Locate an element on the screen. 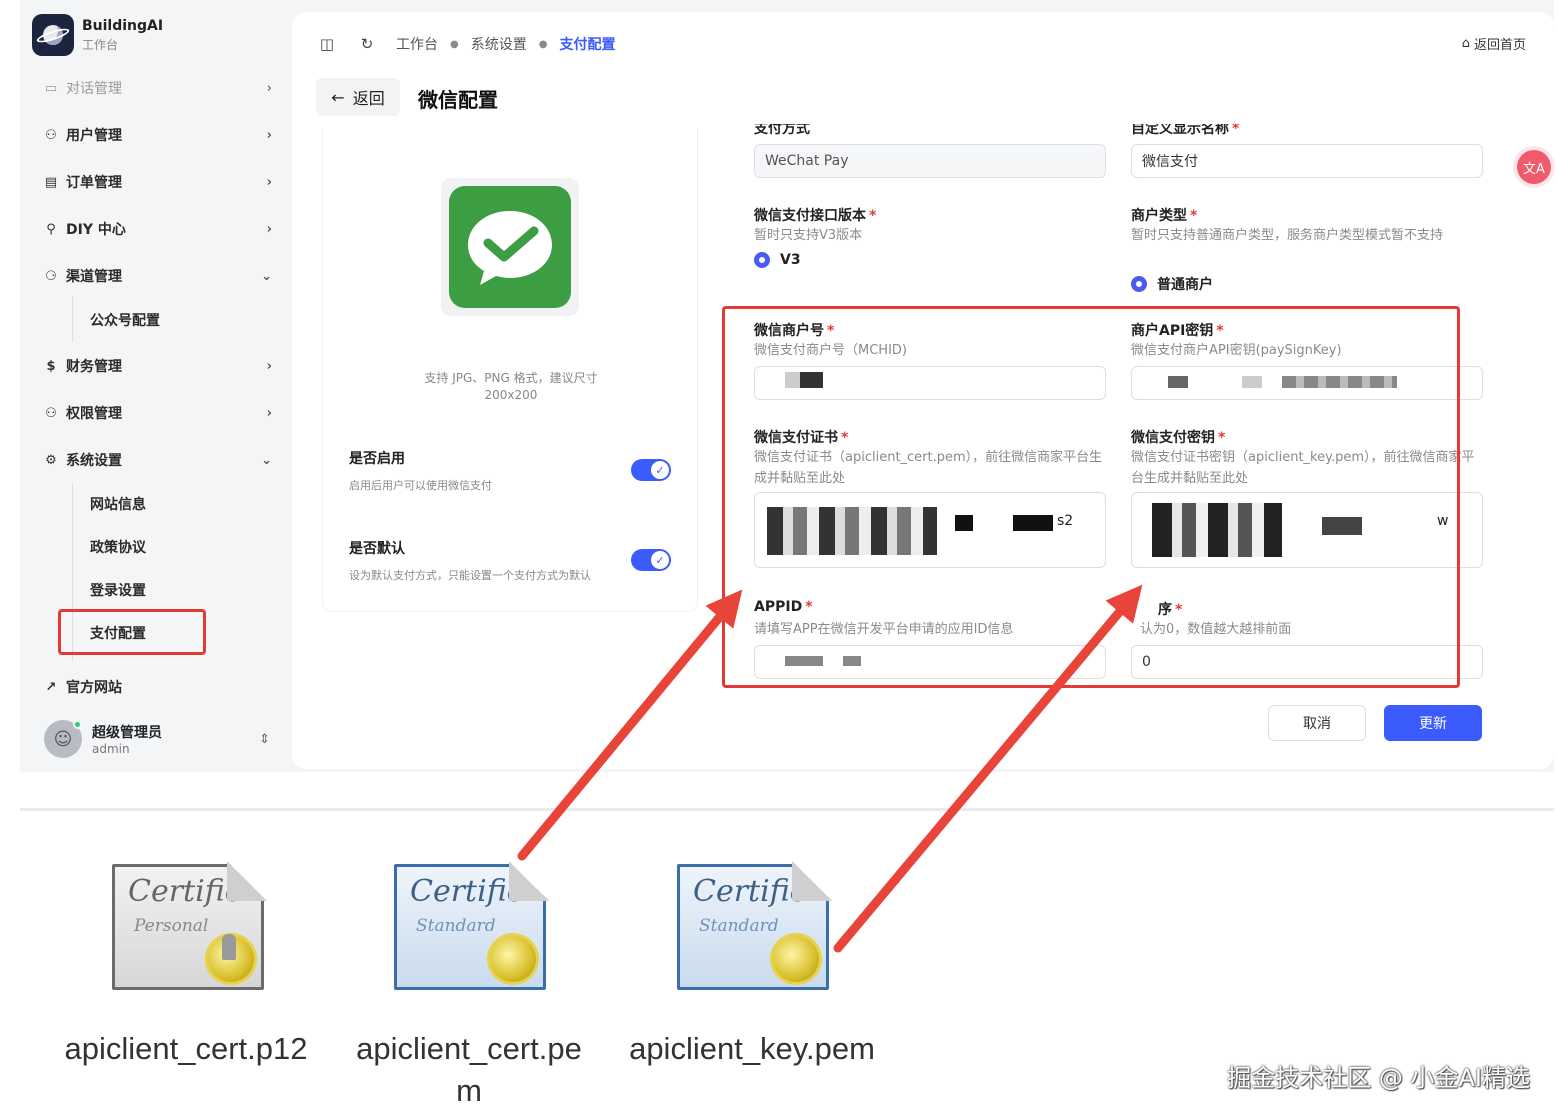 This screenshot has height=1118, width=1558. breadcrumb-item: 工作台 is located at coordinates (417, 44).